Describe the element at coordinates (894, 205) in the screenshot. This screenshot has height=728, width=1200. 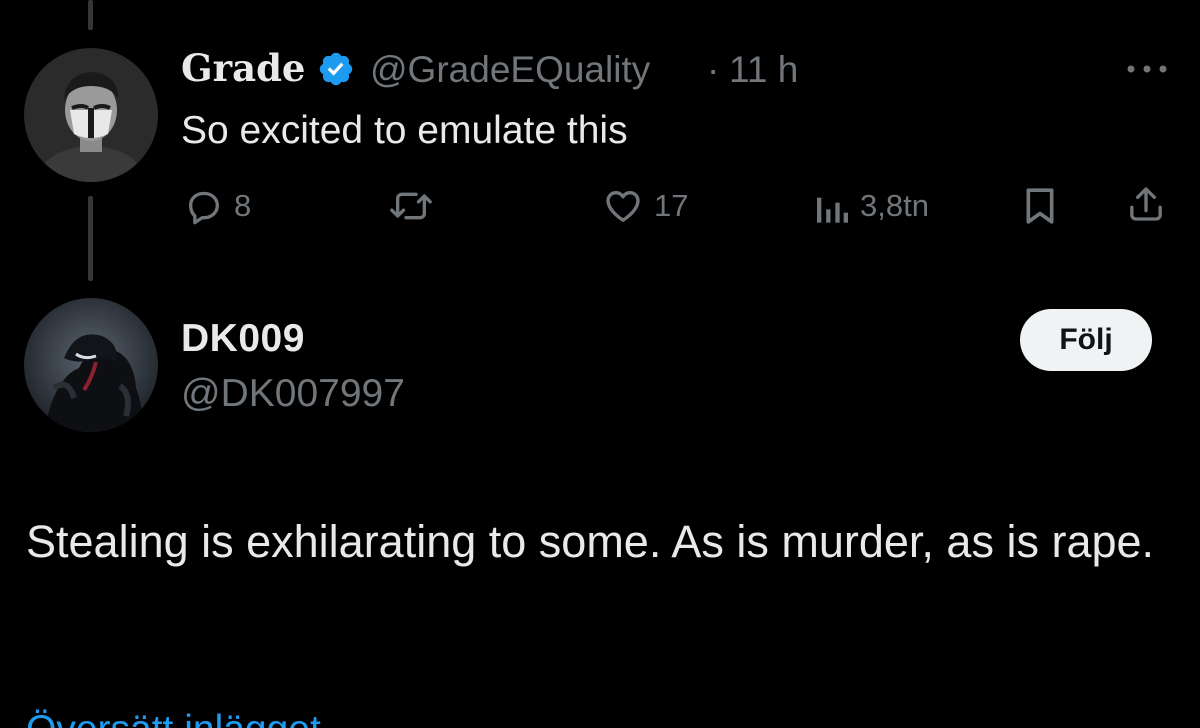
I see `views-count: 3,8tn` at that location.